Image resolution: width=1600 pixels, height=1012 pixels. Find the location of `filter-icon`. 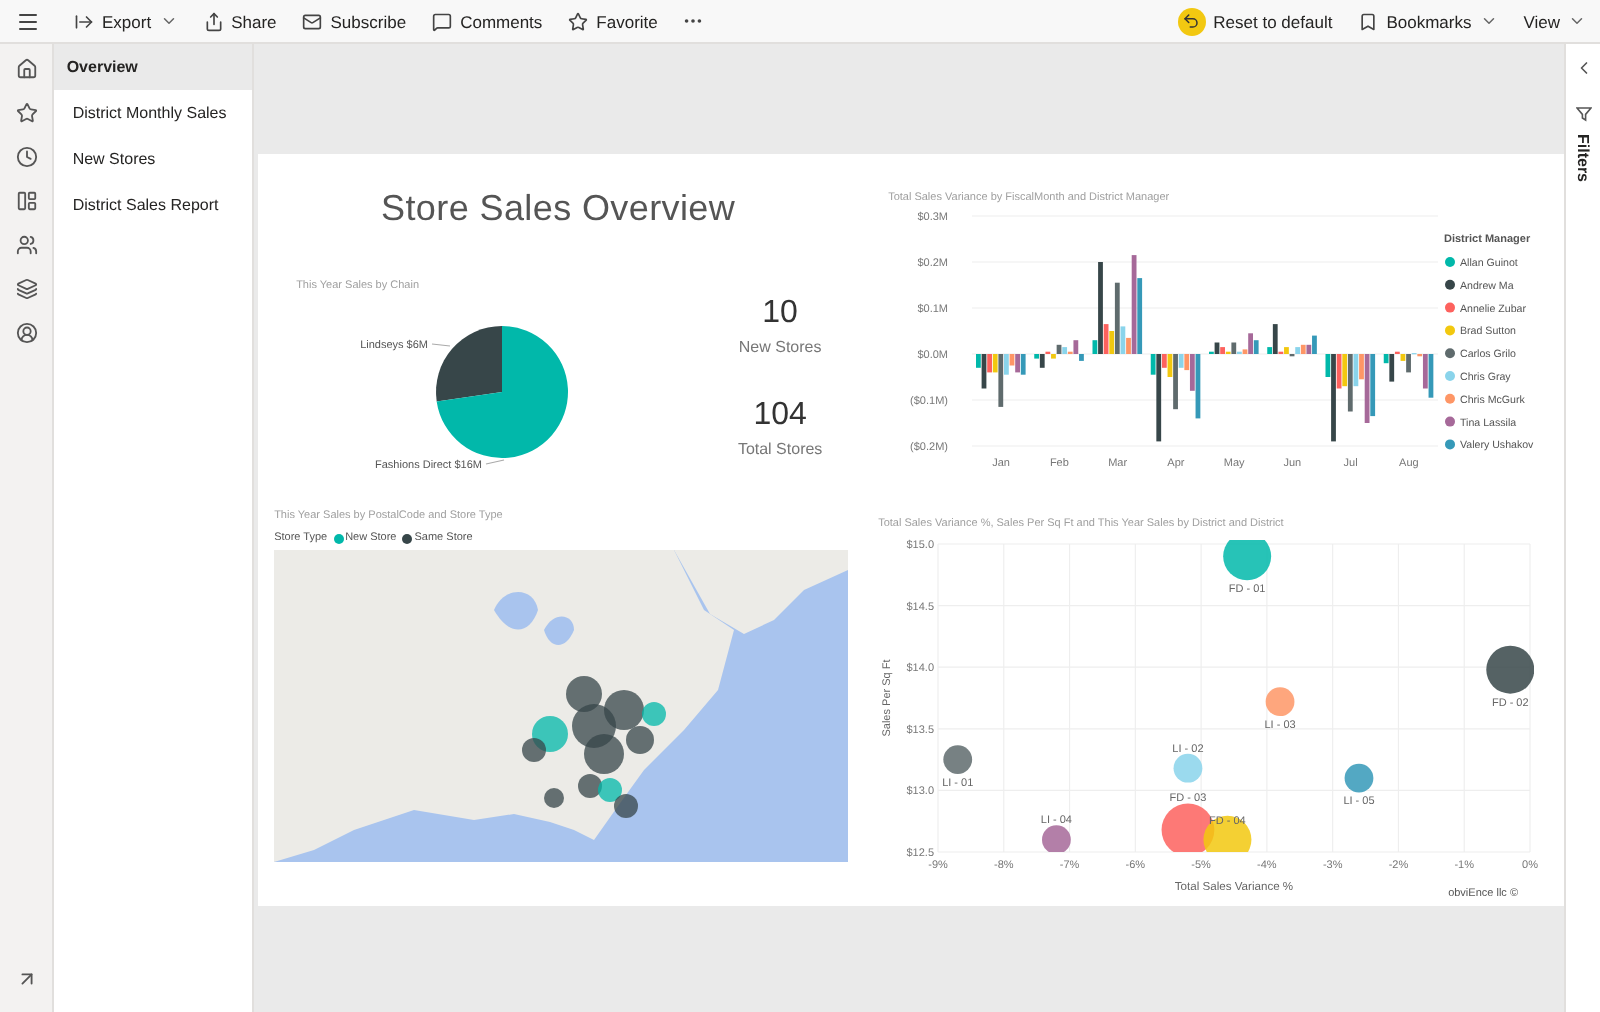

filter-icon is located at coordinates (1583, 114).